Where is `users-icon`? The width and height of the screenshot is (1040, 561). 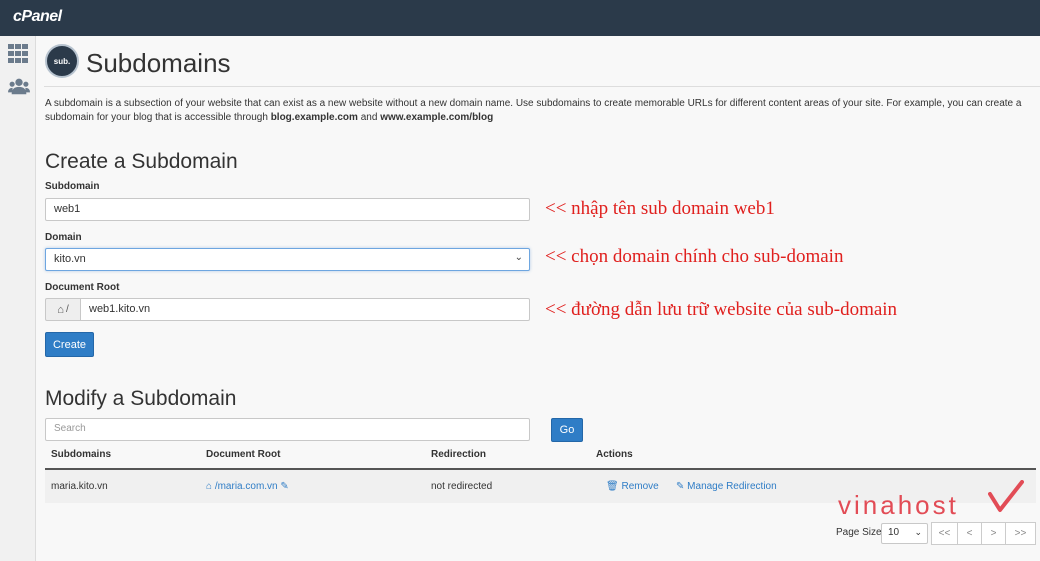
users-icon is located at coordinates (19, 86).